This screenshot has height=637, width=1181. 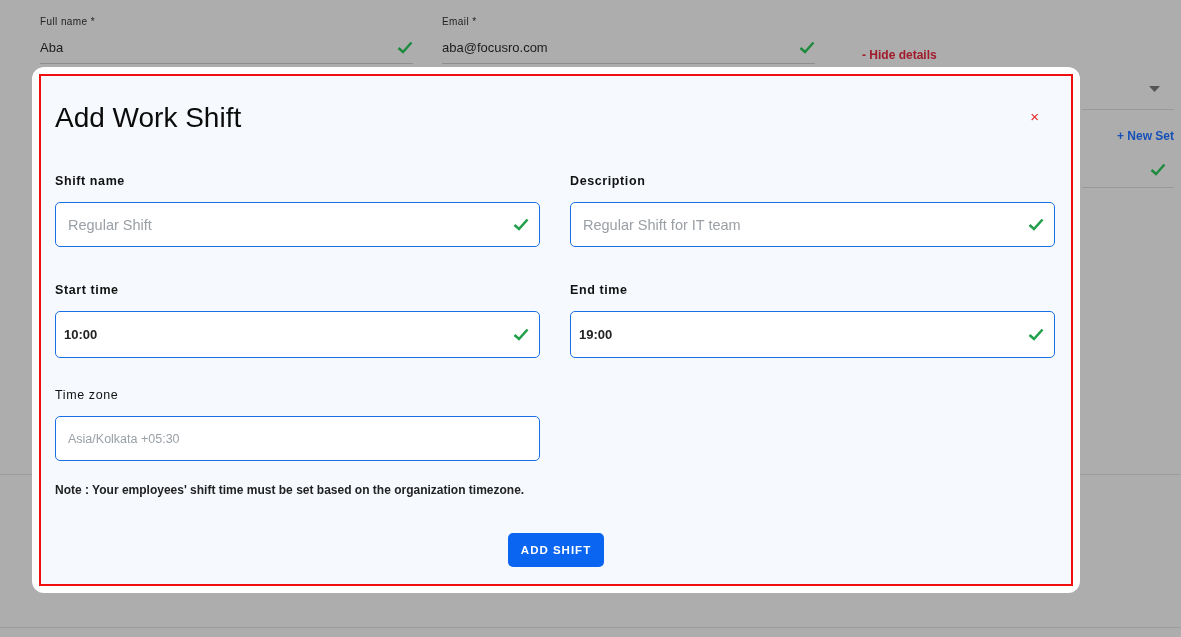 I want to click on note-text: Note : Your employees' shift time must be set based on the organization timezone., so click(x=290, y=490).